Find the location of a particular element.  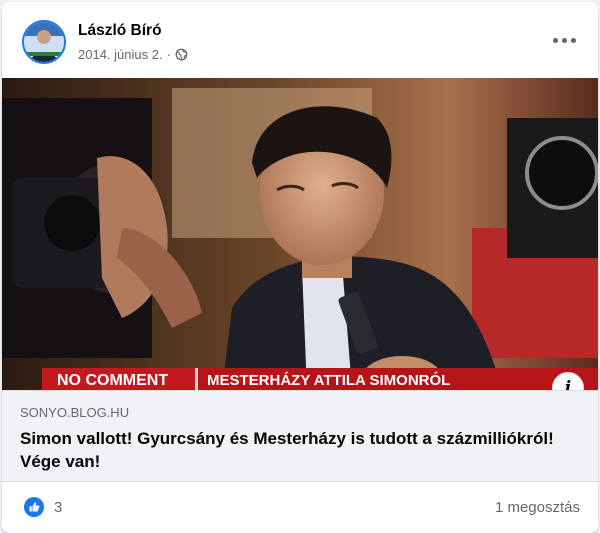

author-name: László Bíró is located at coordinates (120, 31).